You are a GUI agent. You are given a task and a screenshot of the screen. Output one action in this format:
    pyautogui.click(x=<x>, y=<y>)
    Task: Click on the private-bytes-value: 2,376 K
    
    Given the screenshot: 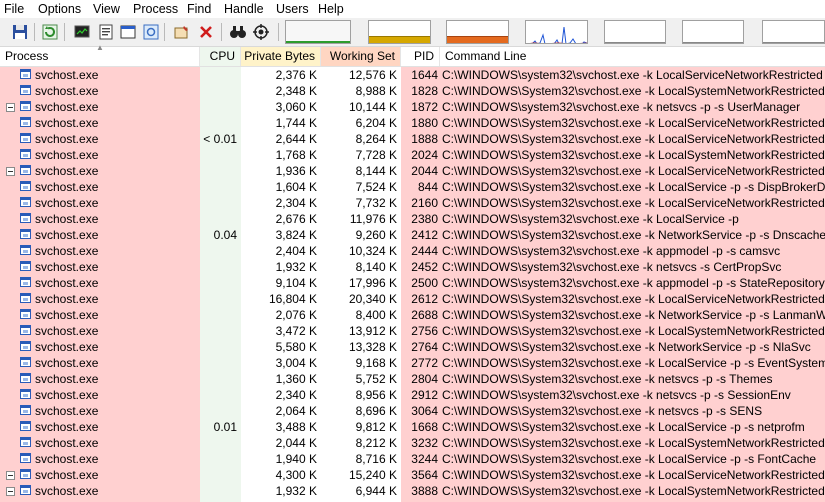 What is the action you would take?
    pyautogui.click(x=296, y=75)
    